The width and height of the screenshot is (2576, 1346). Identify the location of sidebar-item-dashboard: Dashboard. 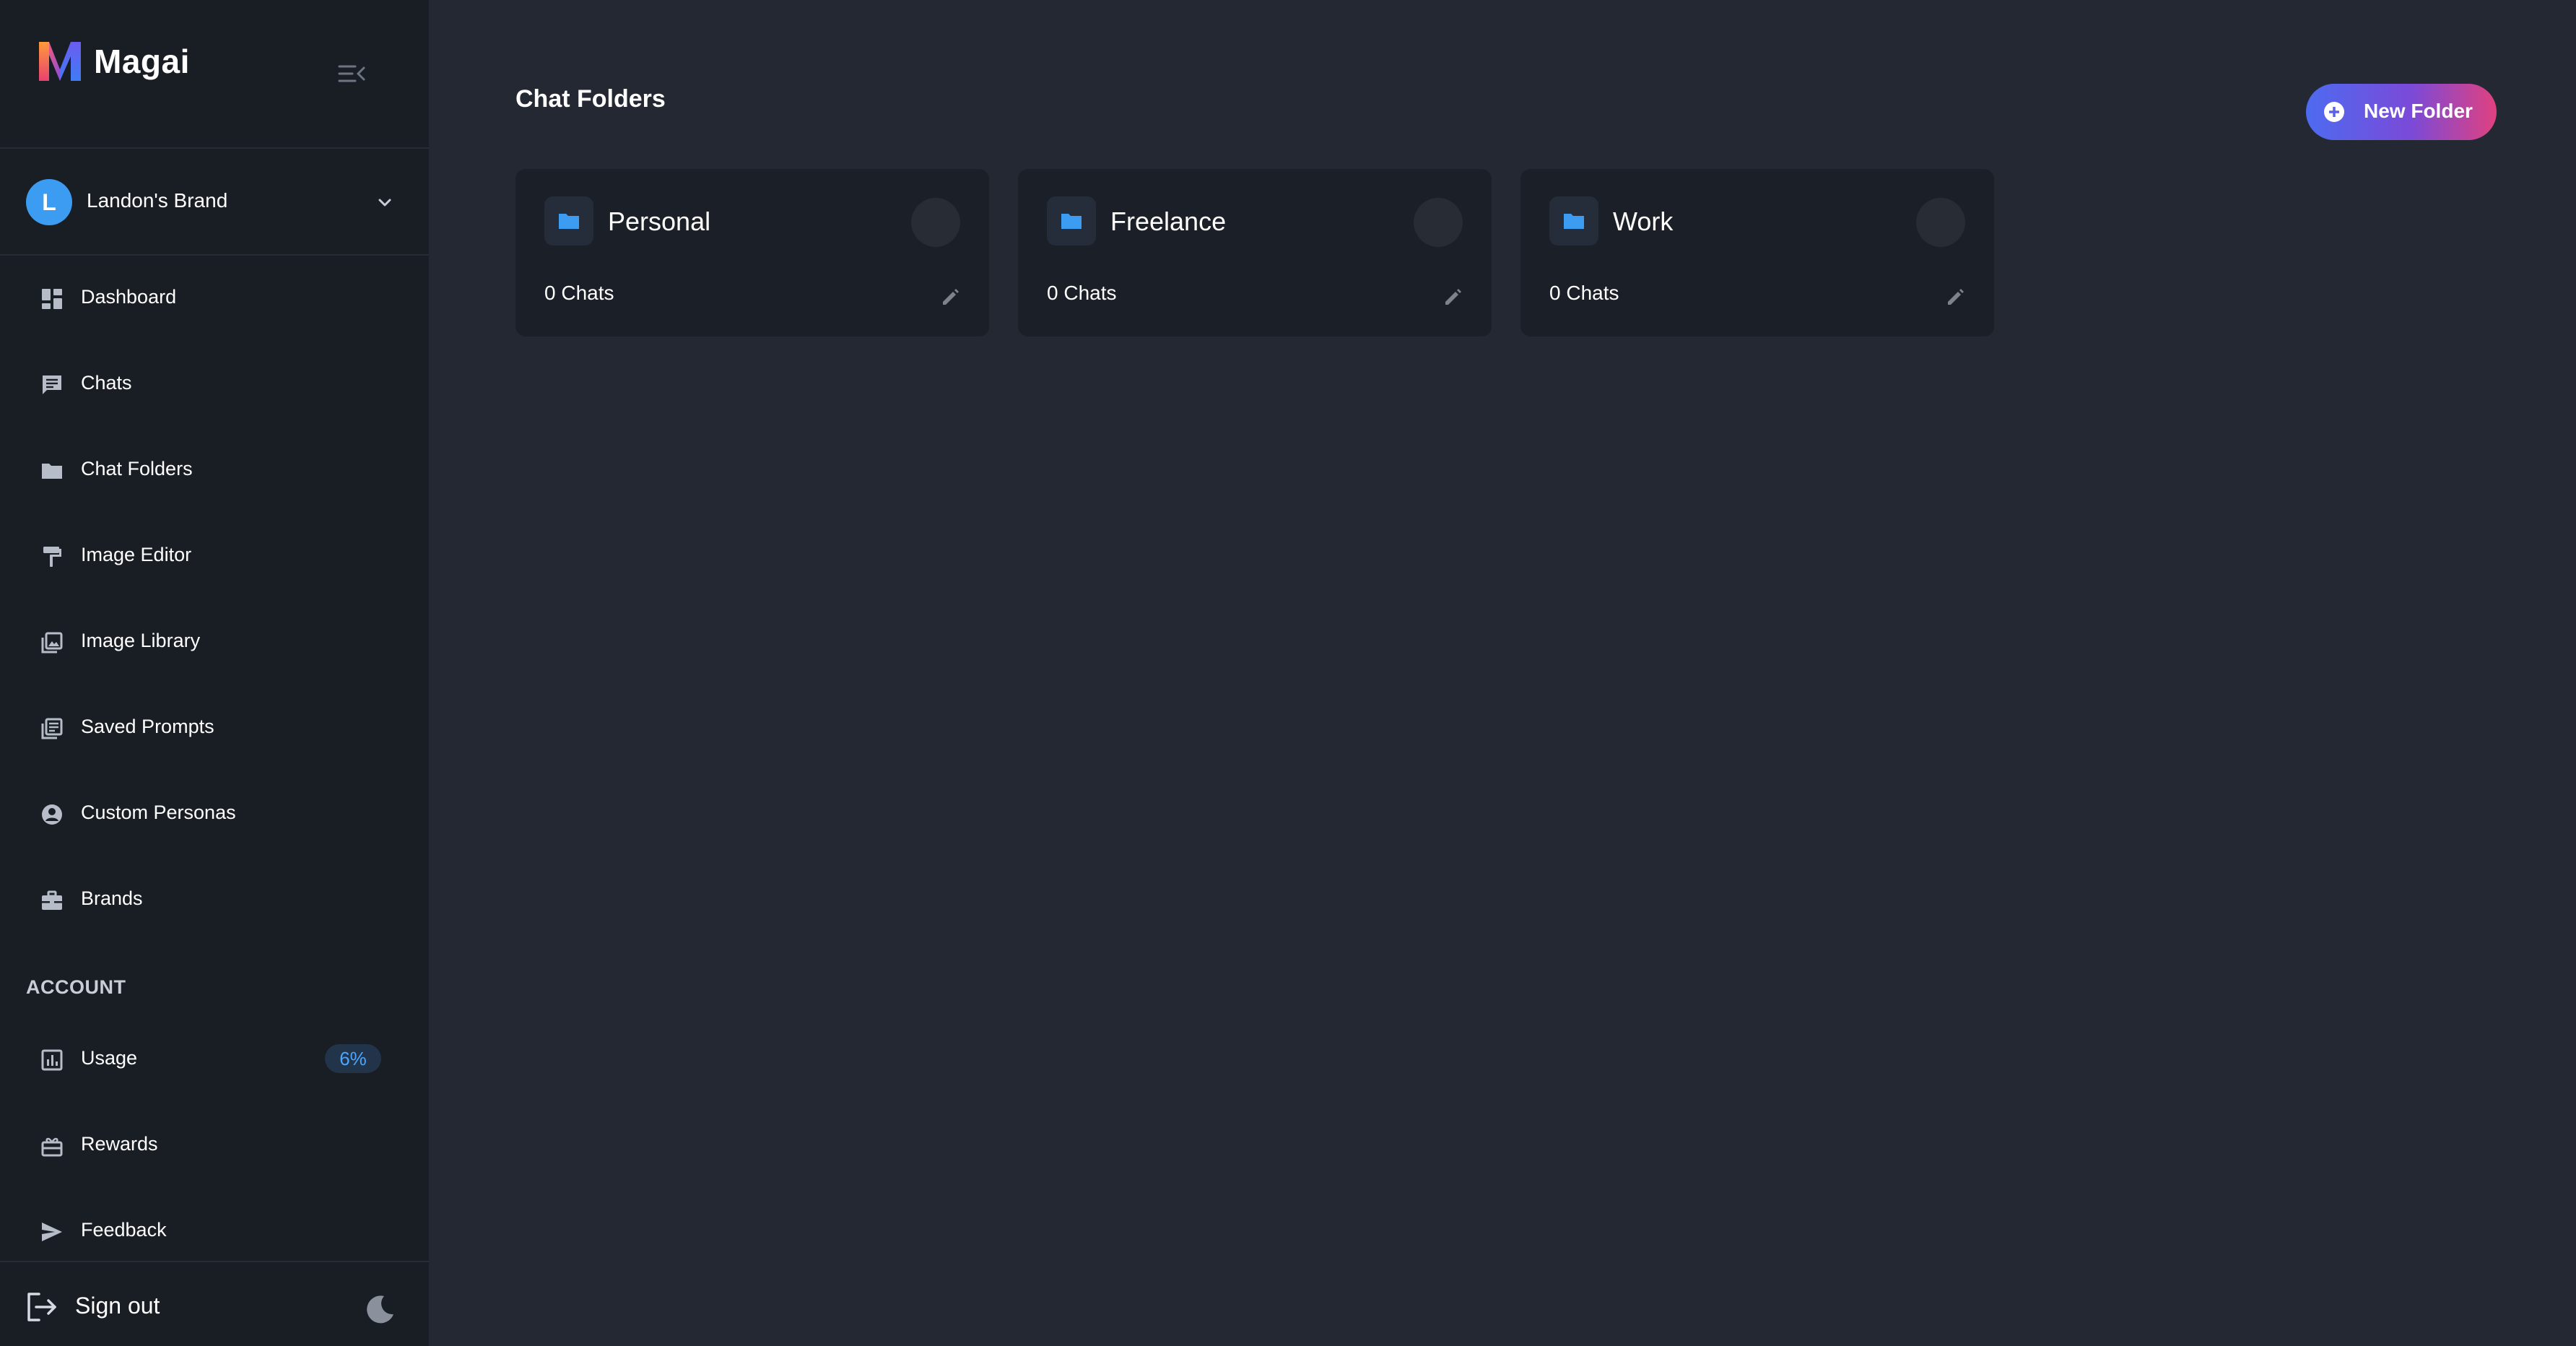
(214, 297).